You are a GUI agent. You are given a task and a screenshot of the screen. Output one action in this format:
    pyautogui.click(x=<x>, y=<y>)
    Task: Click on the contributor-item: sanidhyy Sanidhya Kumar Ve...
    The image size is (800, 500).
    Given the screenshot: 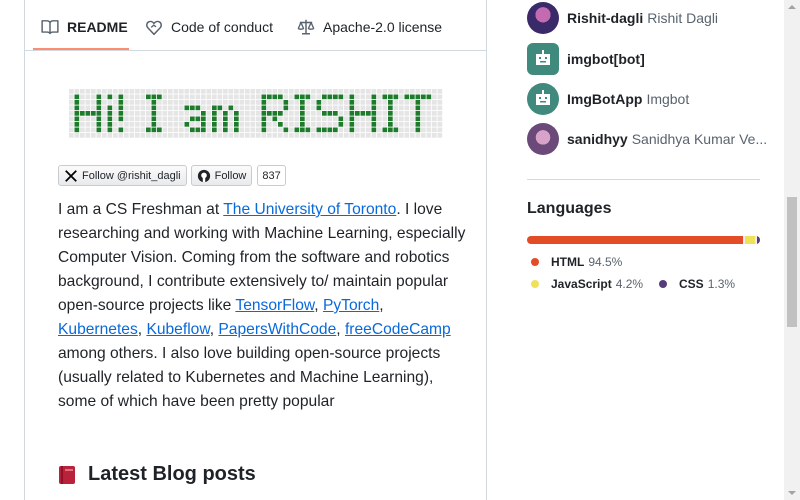 What is the action you would take?
    pyautogui.click(x=647, y=139)
    